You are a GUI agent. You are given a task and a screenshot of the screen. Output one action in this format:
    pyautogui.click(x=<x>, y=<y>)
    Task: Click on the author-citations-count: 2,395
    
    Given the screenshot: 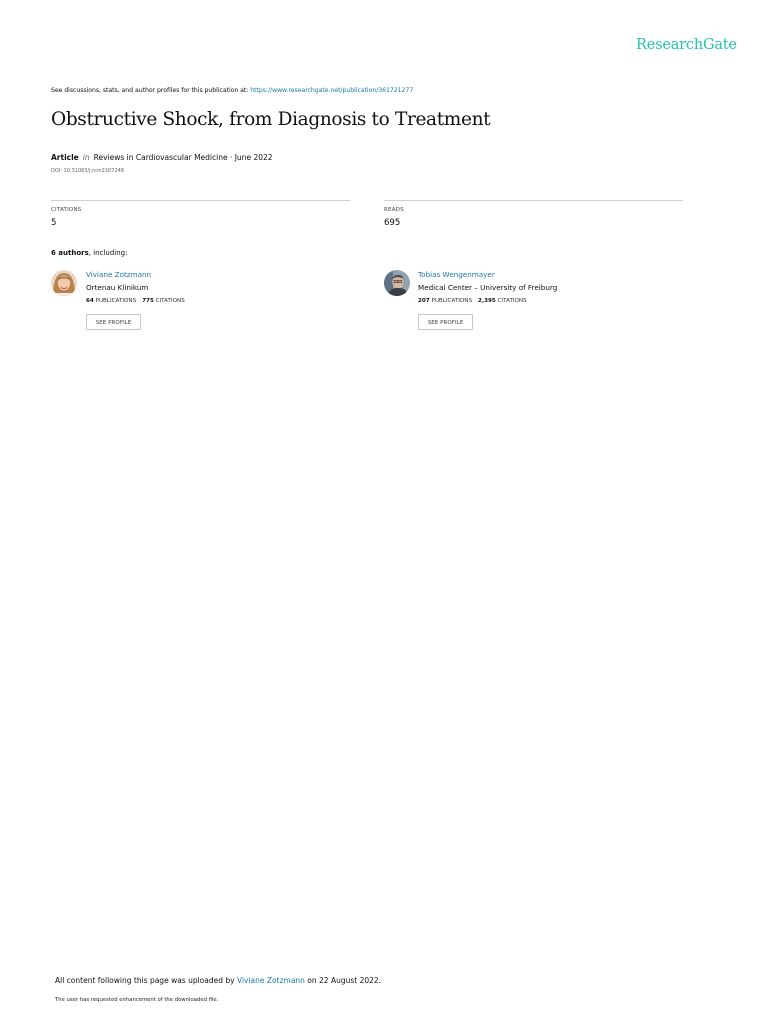 What is the action you would take?
    pyautogui.click(x=487, y=301)
    